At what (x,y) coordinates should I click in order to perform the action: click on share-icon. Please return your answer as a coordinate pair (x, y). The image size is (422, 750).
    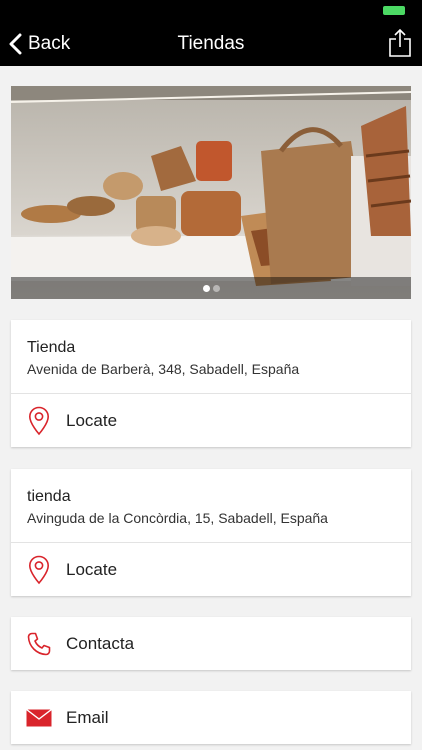
    Looking at the image, I should click on (400, 42).